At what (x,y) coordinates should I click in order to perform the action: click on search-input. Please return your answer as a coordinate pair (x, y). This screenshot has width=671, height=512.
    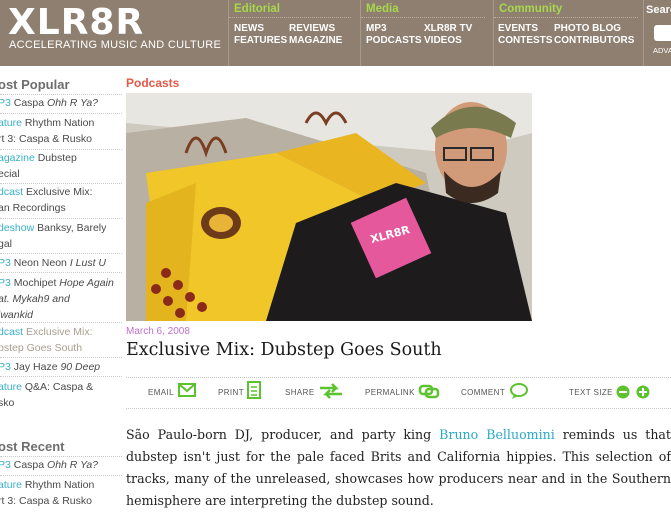
    Looking at the image, I should click on (662, 33).